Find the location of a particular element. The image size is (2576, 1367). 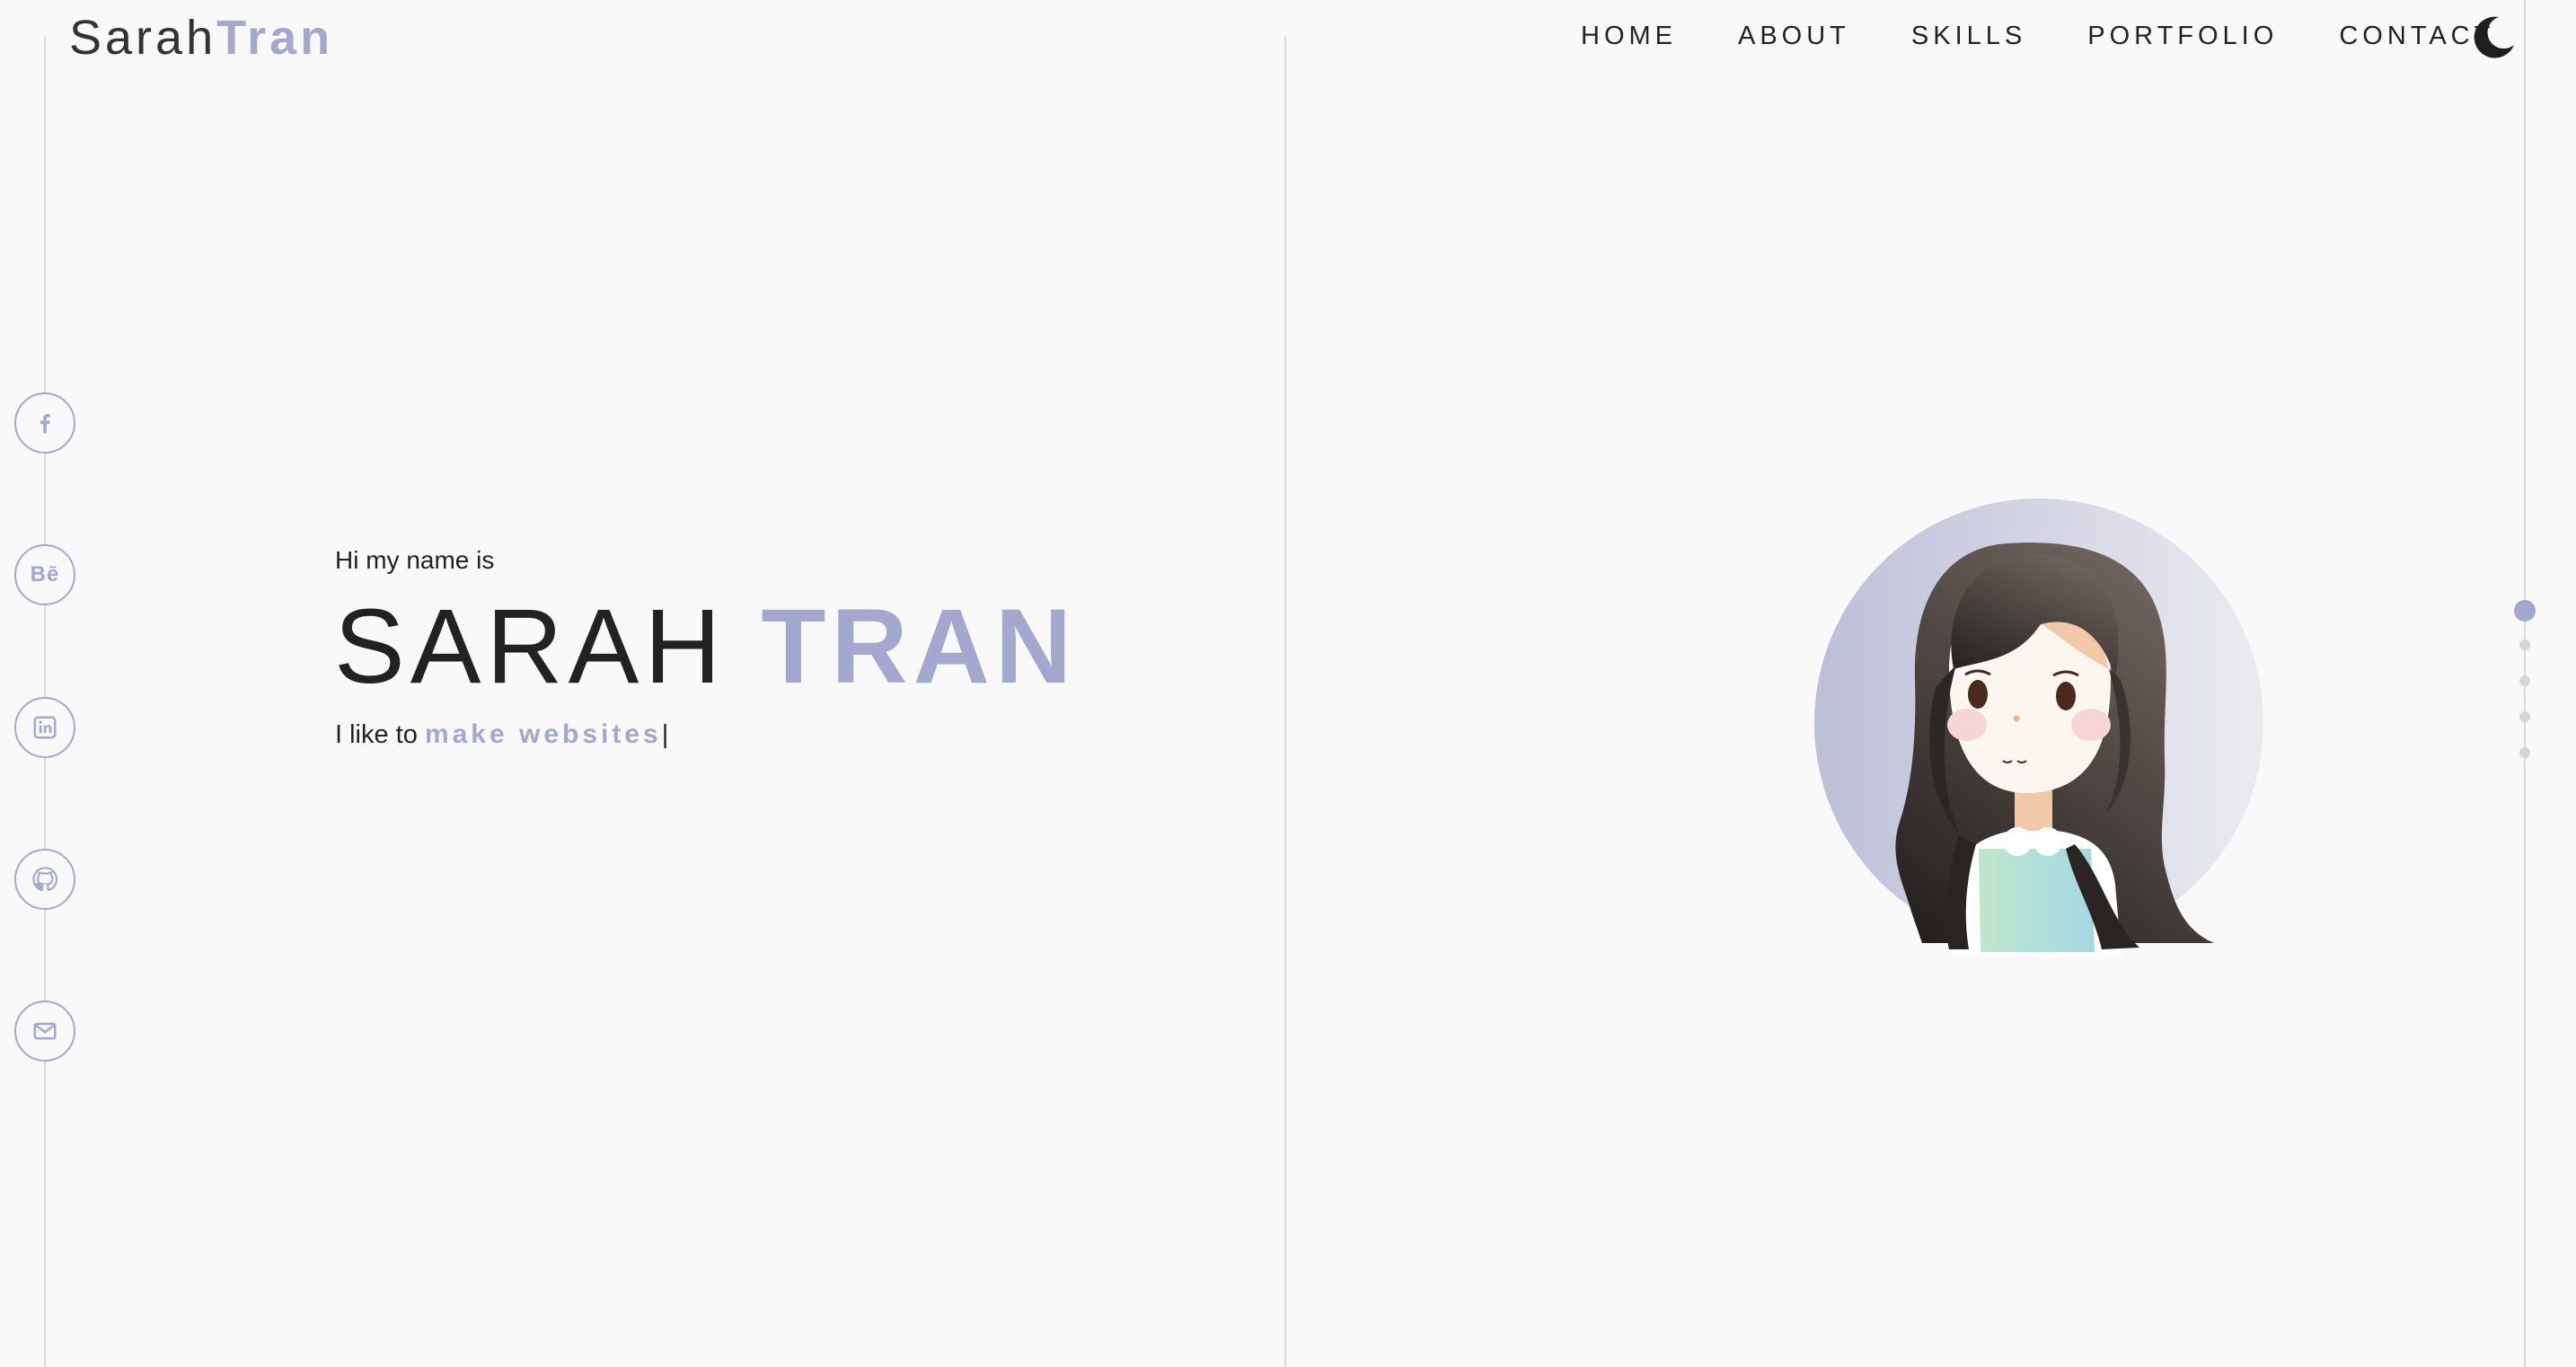

github-icon is located at coordinates (45, 880).